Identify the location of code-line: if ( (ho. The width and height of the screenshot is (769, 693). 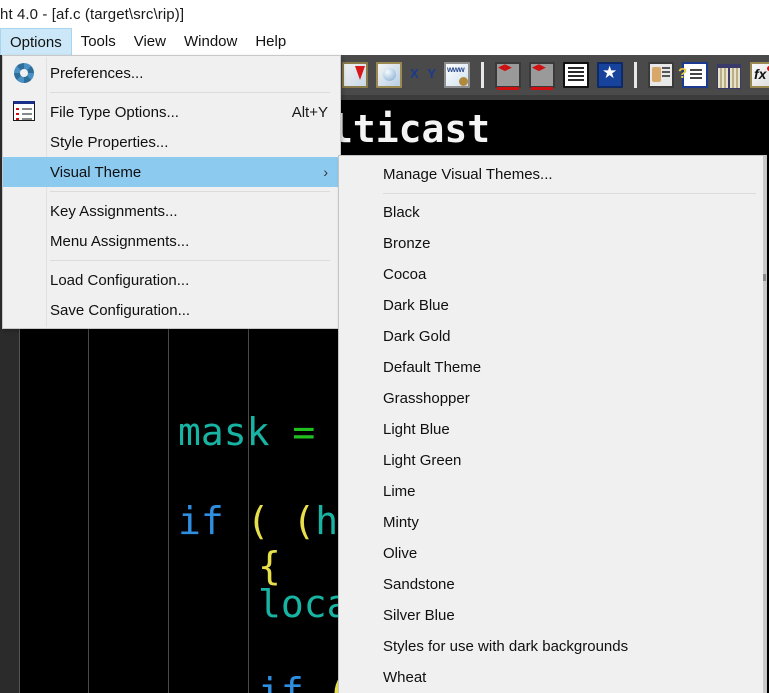
(269, 521).